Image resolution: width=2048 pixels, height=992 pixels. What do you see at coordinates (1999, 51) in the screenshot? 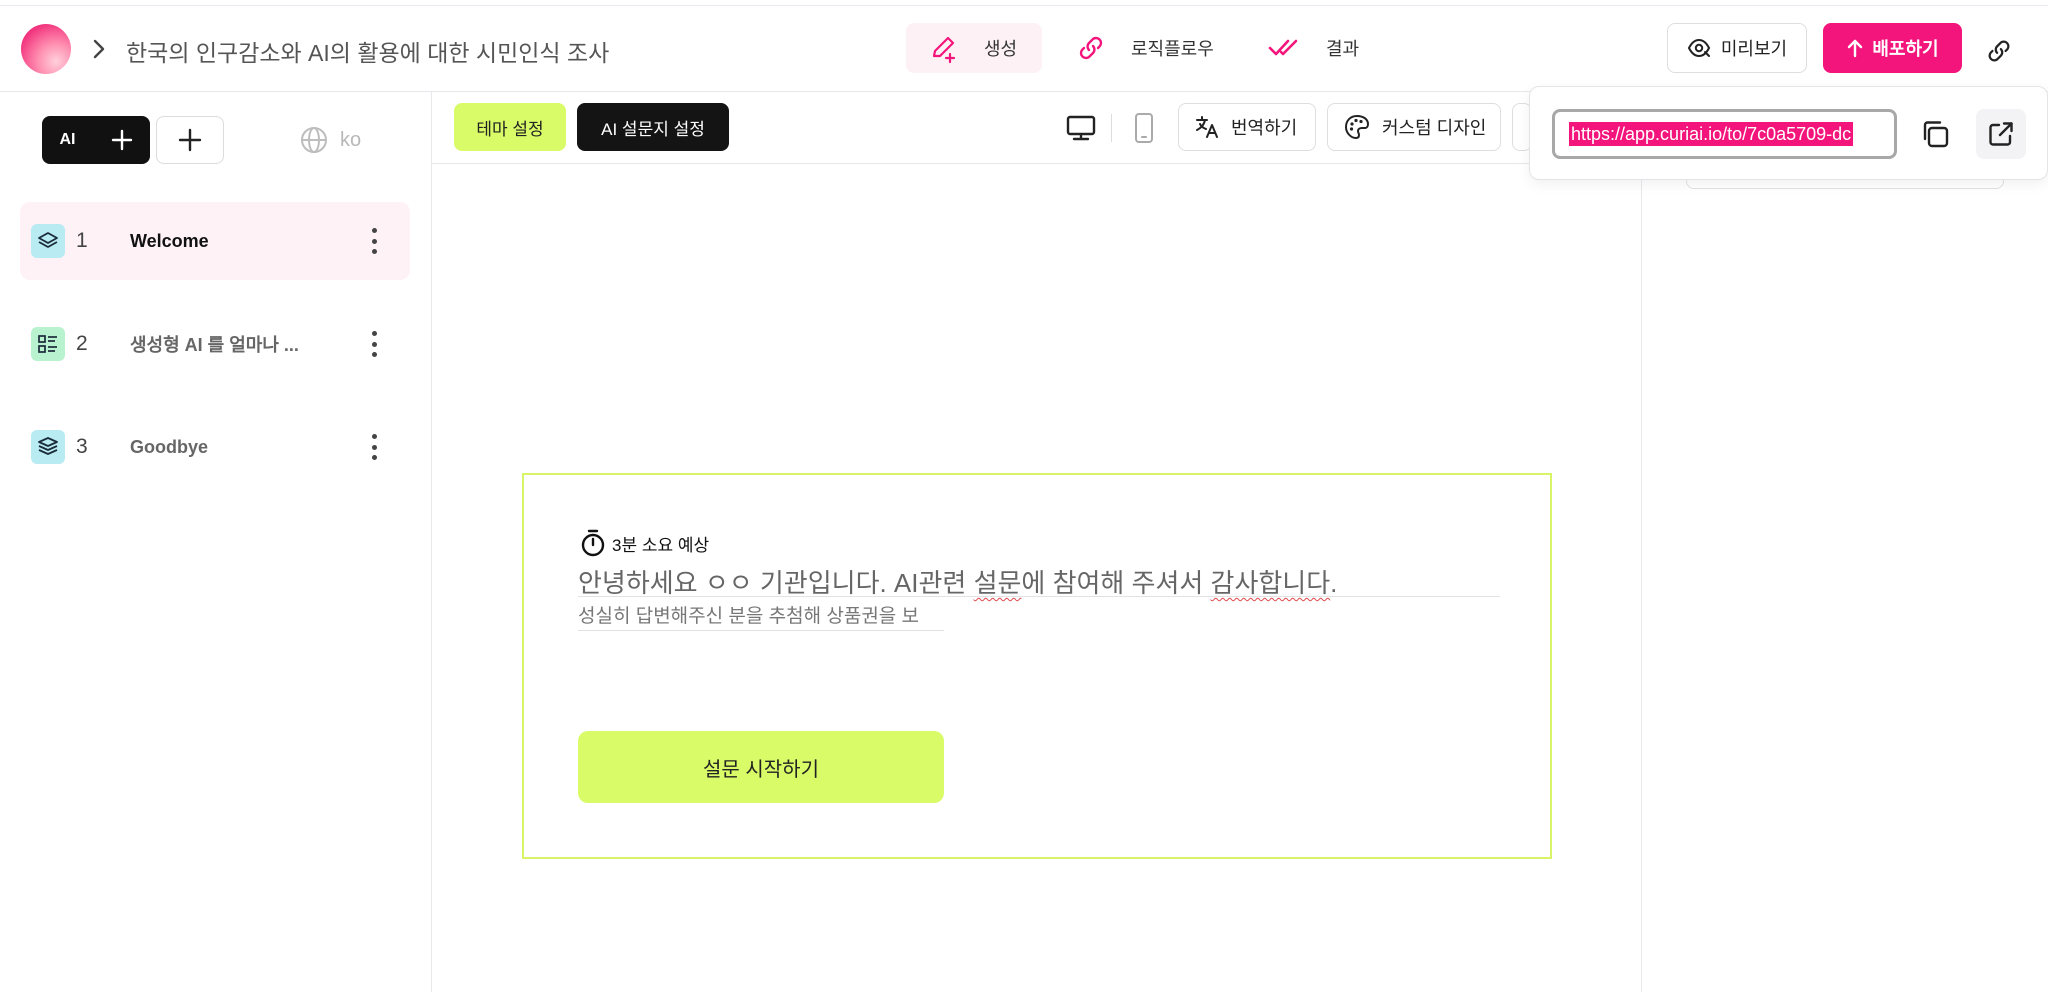
I see `share-link-icon` at bounding box center [1999, 51].